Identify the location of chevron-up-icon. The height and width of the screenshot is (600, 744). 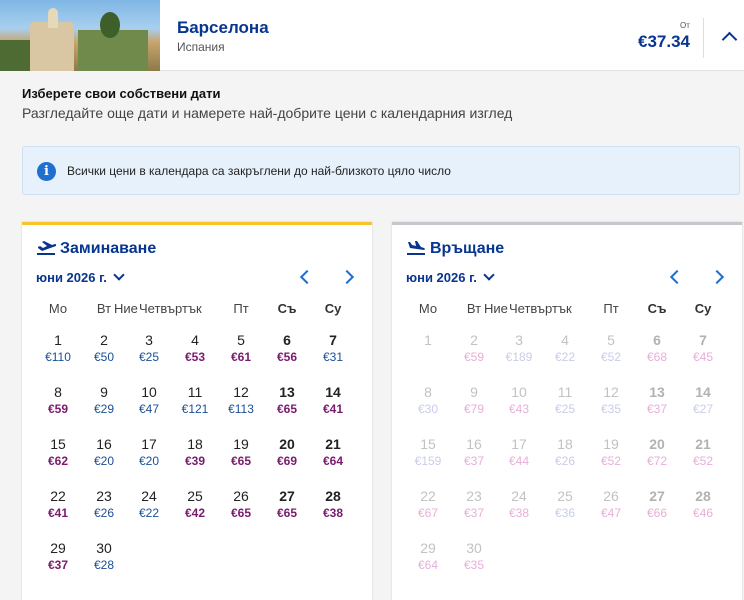
(729, 39).